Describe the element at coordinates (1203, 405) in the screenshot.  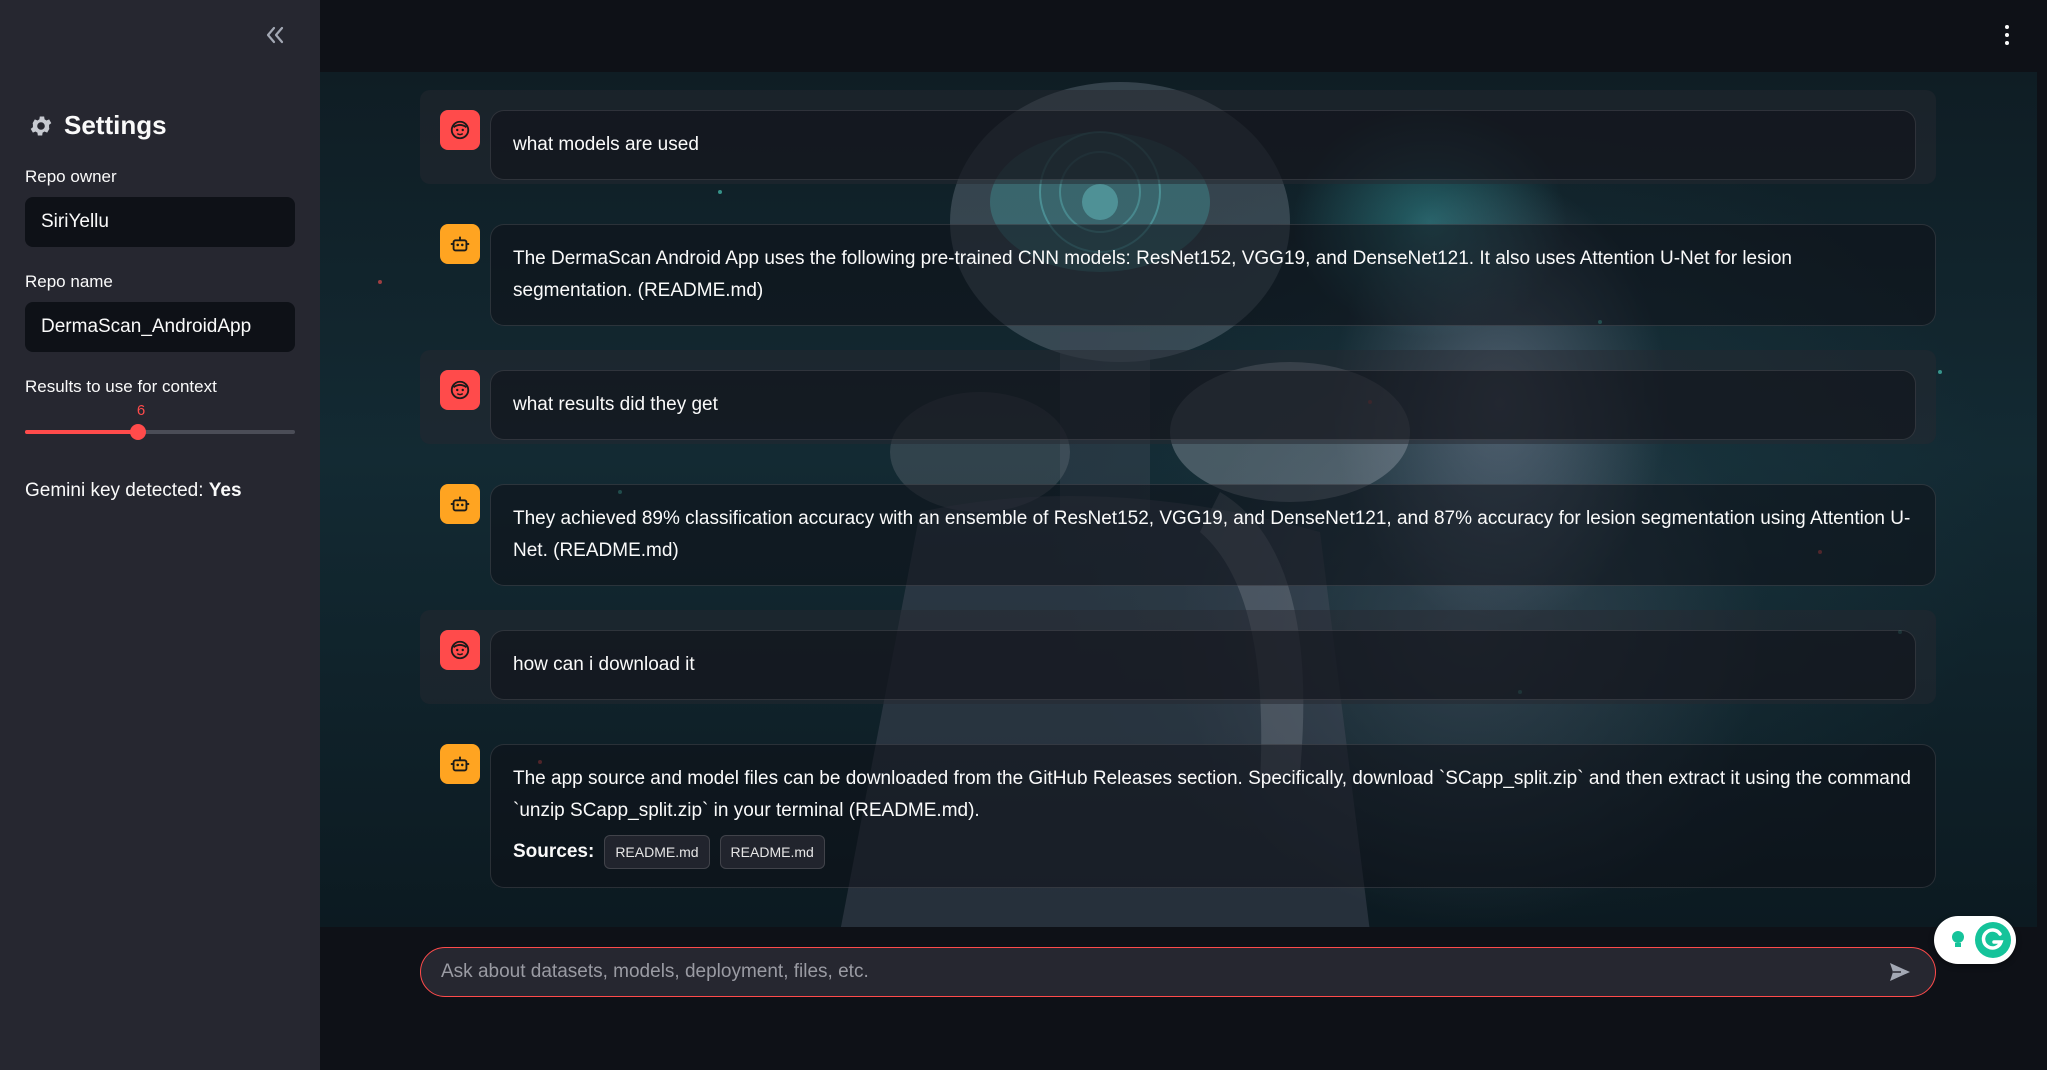
I see `message-text: what results did they get` at that location.